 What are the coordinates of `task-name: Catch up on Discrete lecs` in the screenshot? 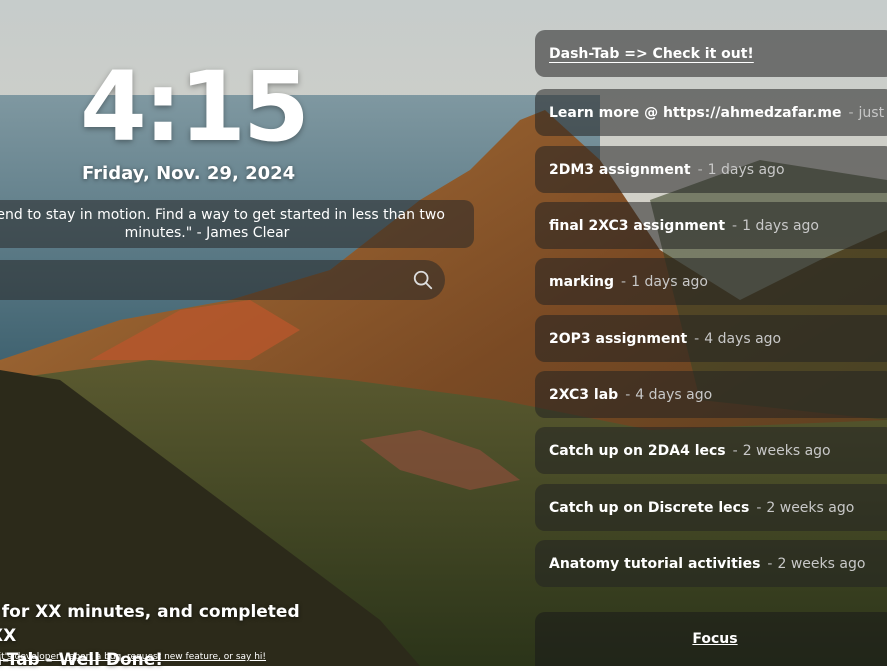 It's located at (649, 507).